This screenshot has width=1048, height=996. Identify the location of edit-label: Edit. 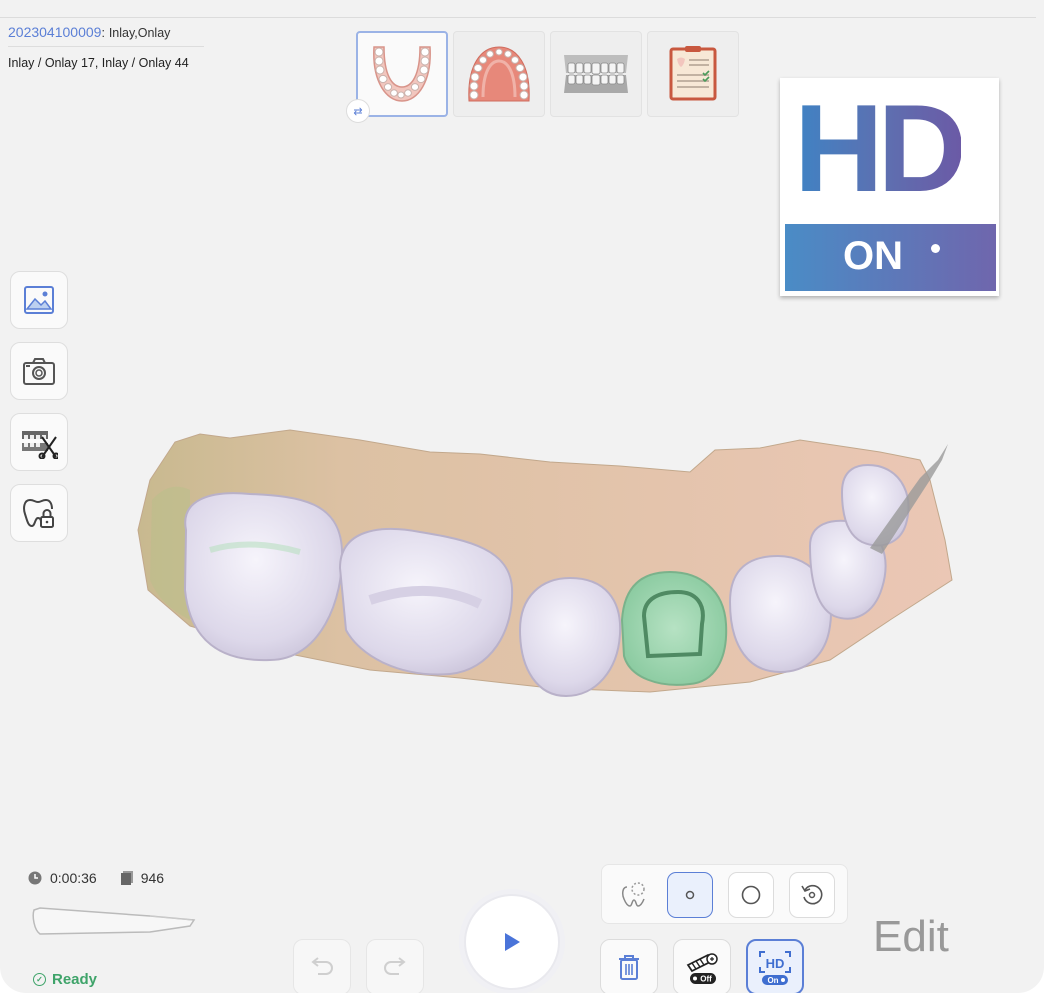
(911, 937).